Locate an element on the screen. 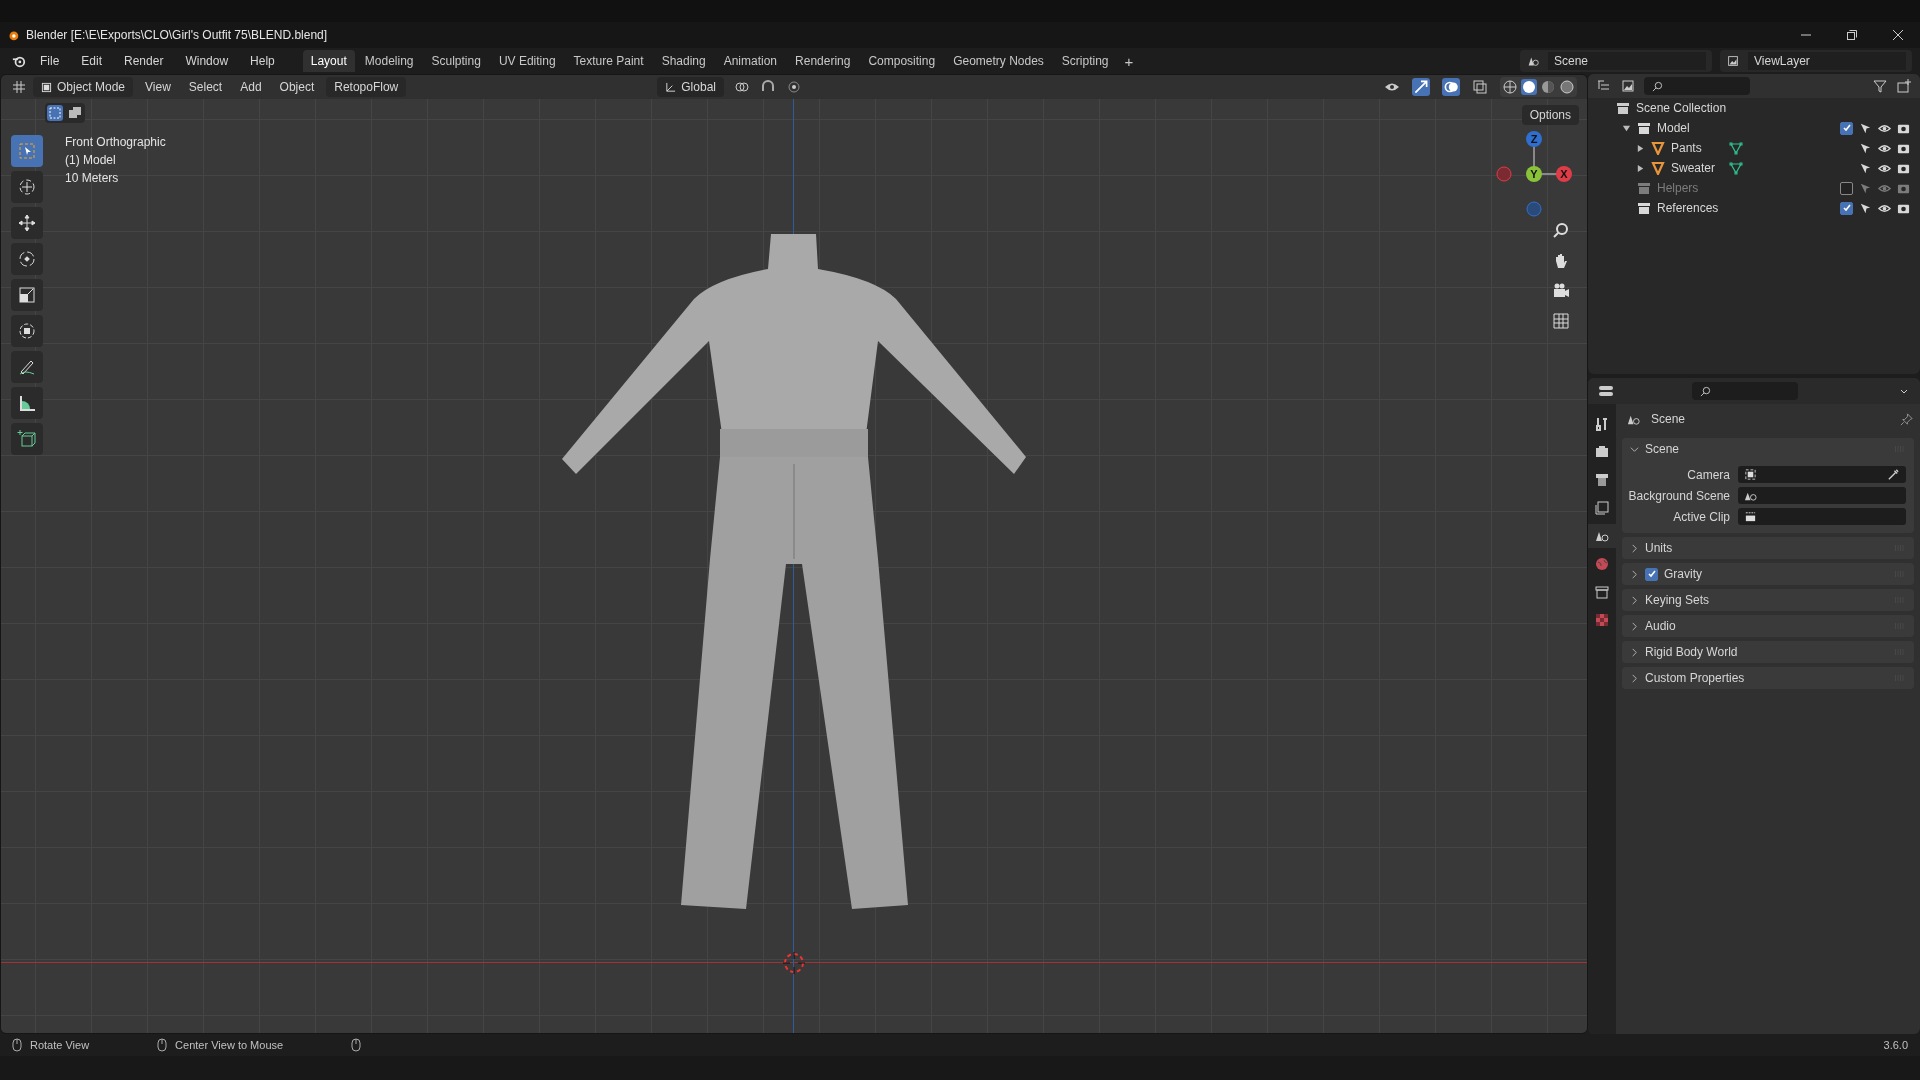 The image size is (1920, 1080). material-shading-icon is located at coordinates (1548, 87).